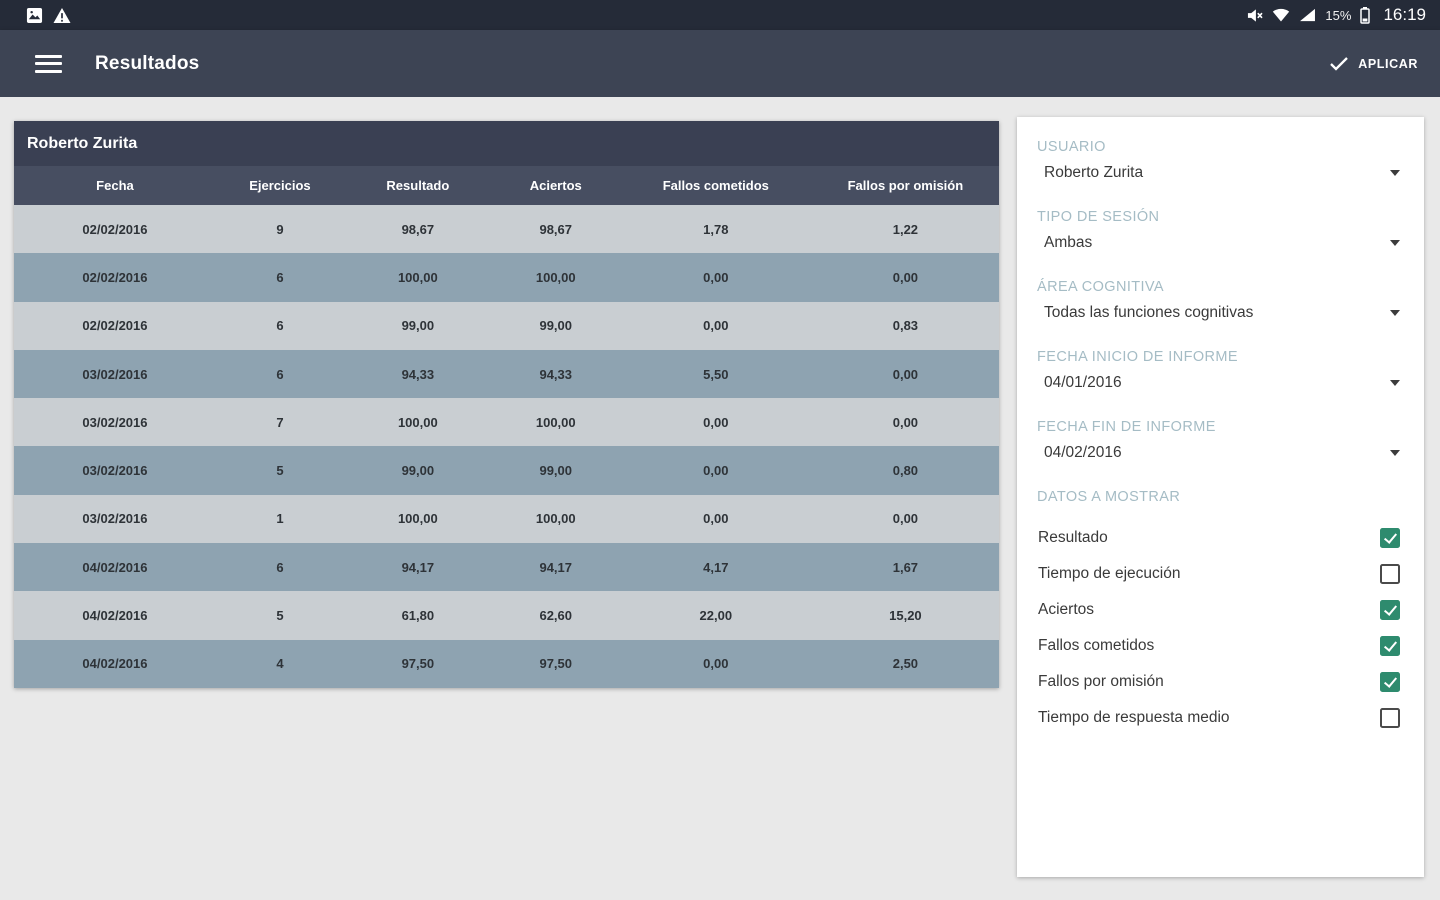 This screenshot has width=1440, height=900. Describe the element at coordinates (1223, 538) in the screenshot. I see `checkbox-row-0: Resultado` at that location.